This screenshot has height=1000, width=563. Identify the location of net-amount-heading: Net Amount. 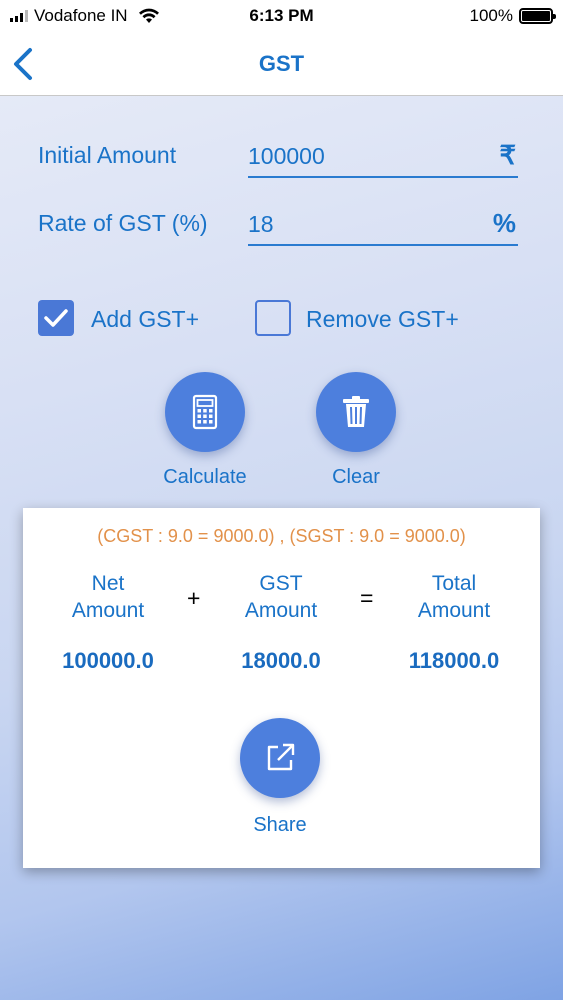
(108, 597).